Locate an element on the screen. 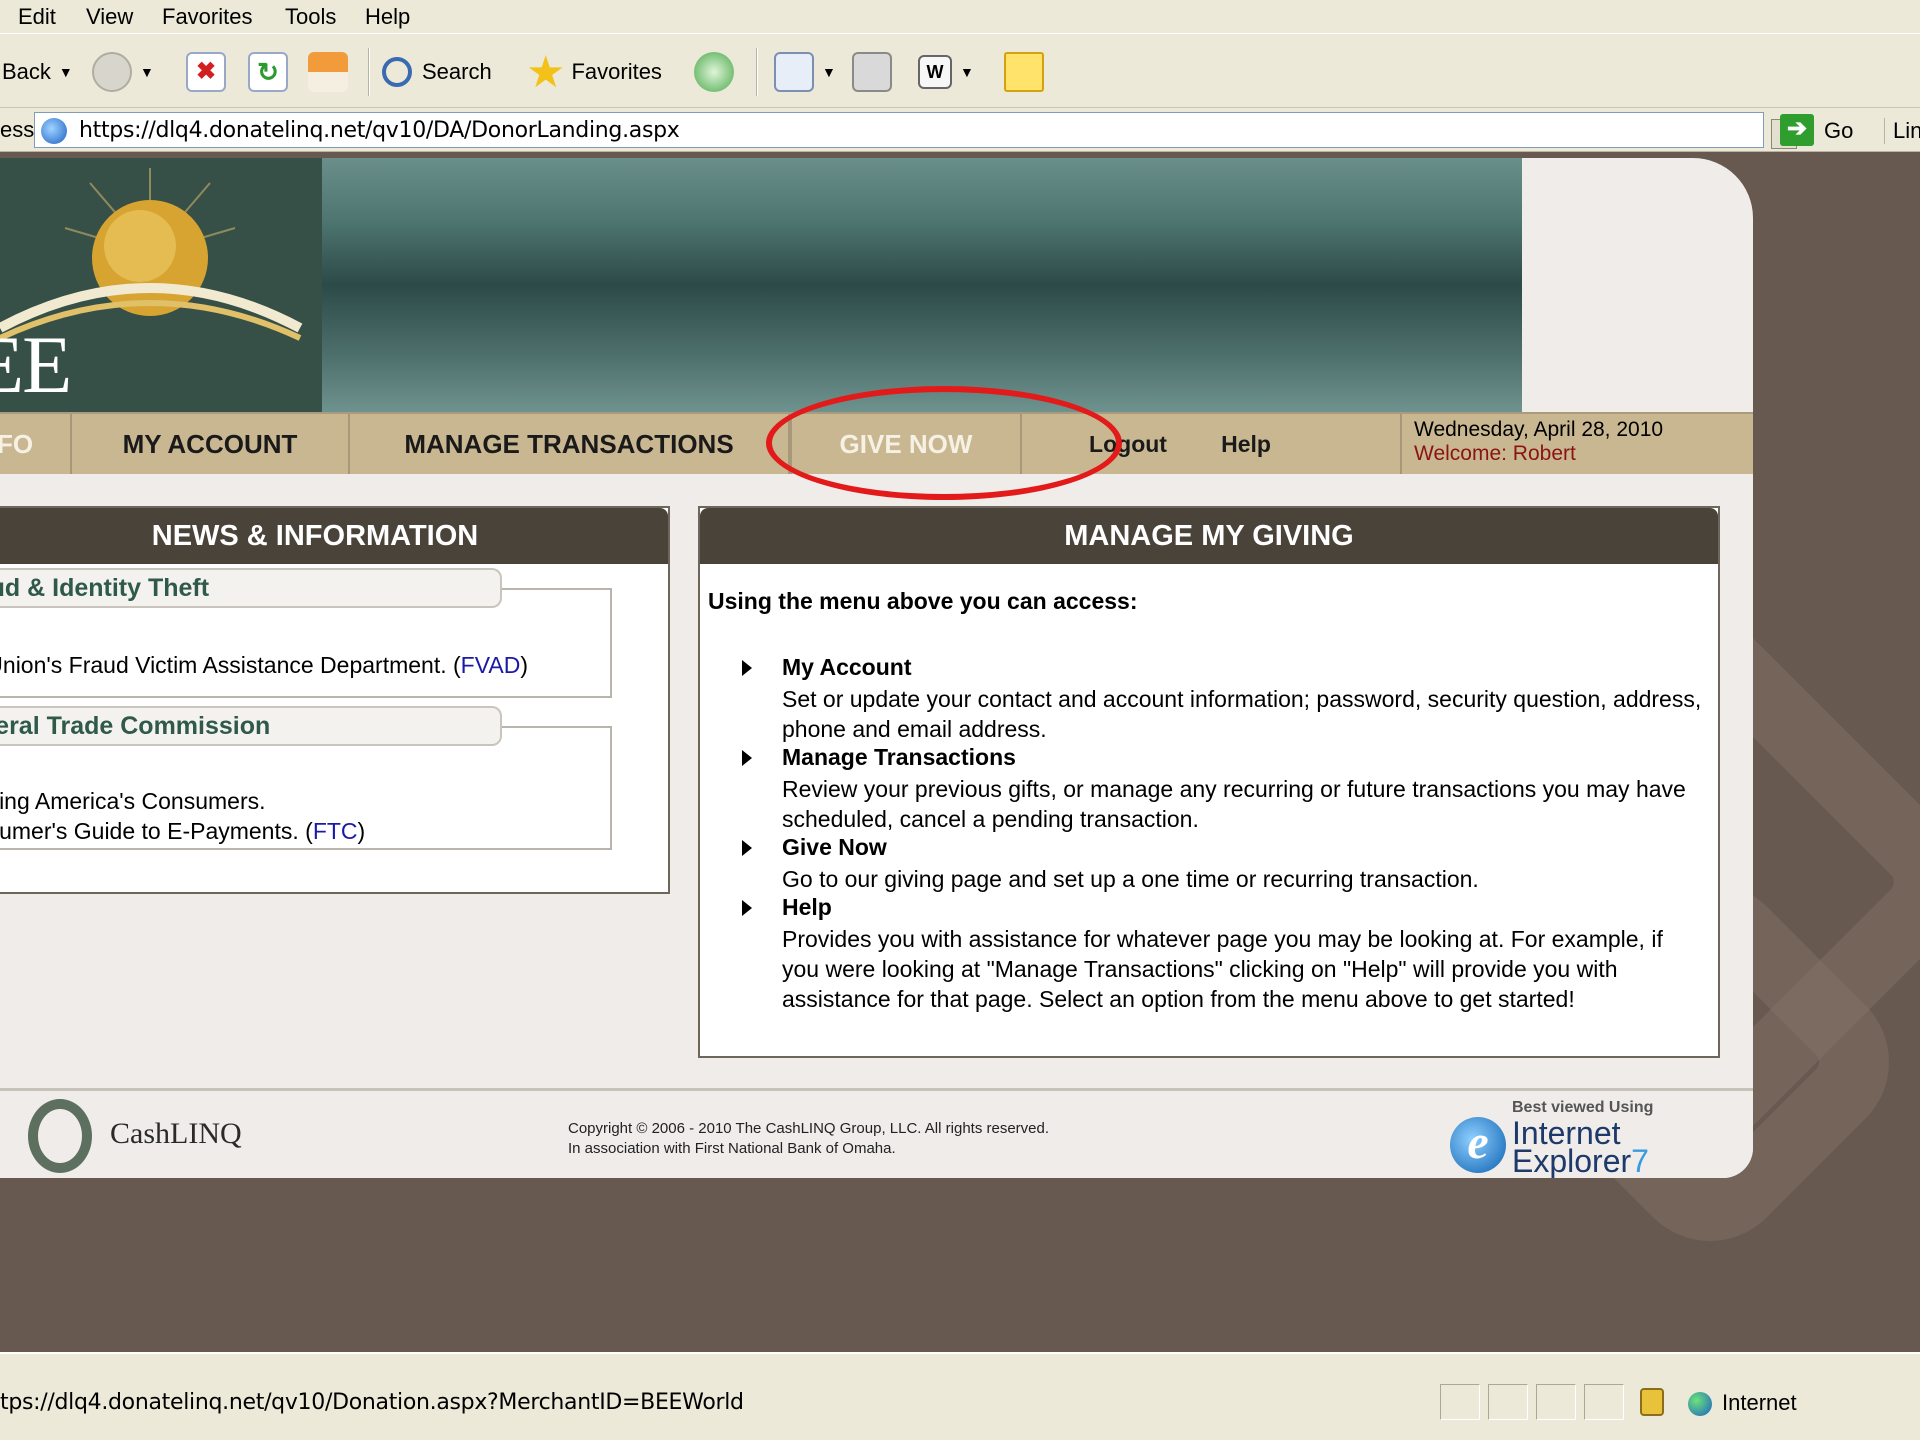 This screenshot has height=1440, width=1920. forward-button: ▼ is located at coordinates (123, 72).